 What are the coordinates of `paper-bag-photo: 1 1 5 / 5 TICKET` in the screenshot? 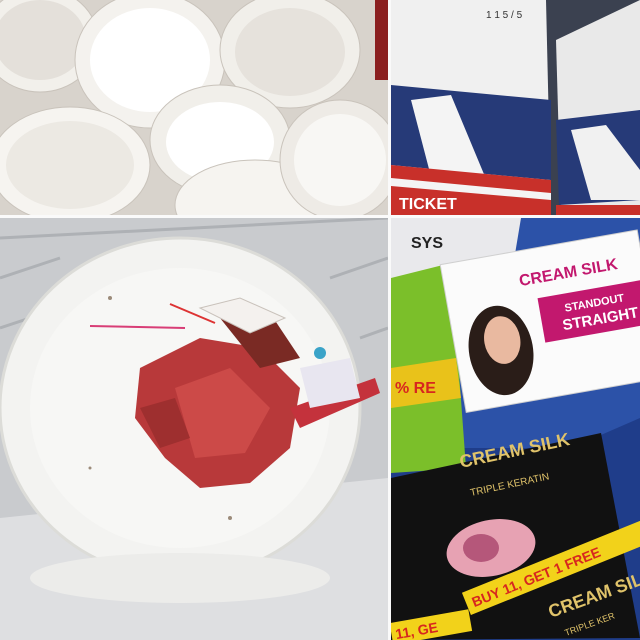 It's located at (515, 107).